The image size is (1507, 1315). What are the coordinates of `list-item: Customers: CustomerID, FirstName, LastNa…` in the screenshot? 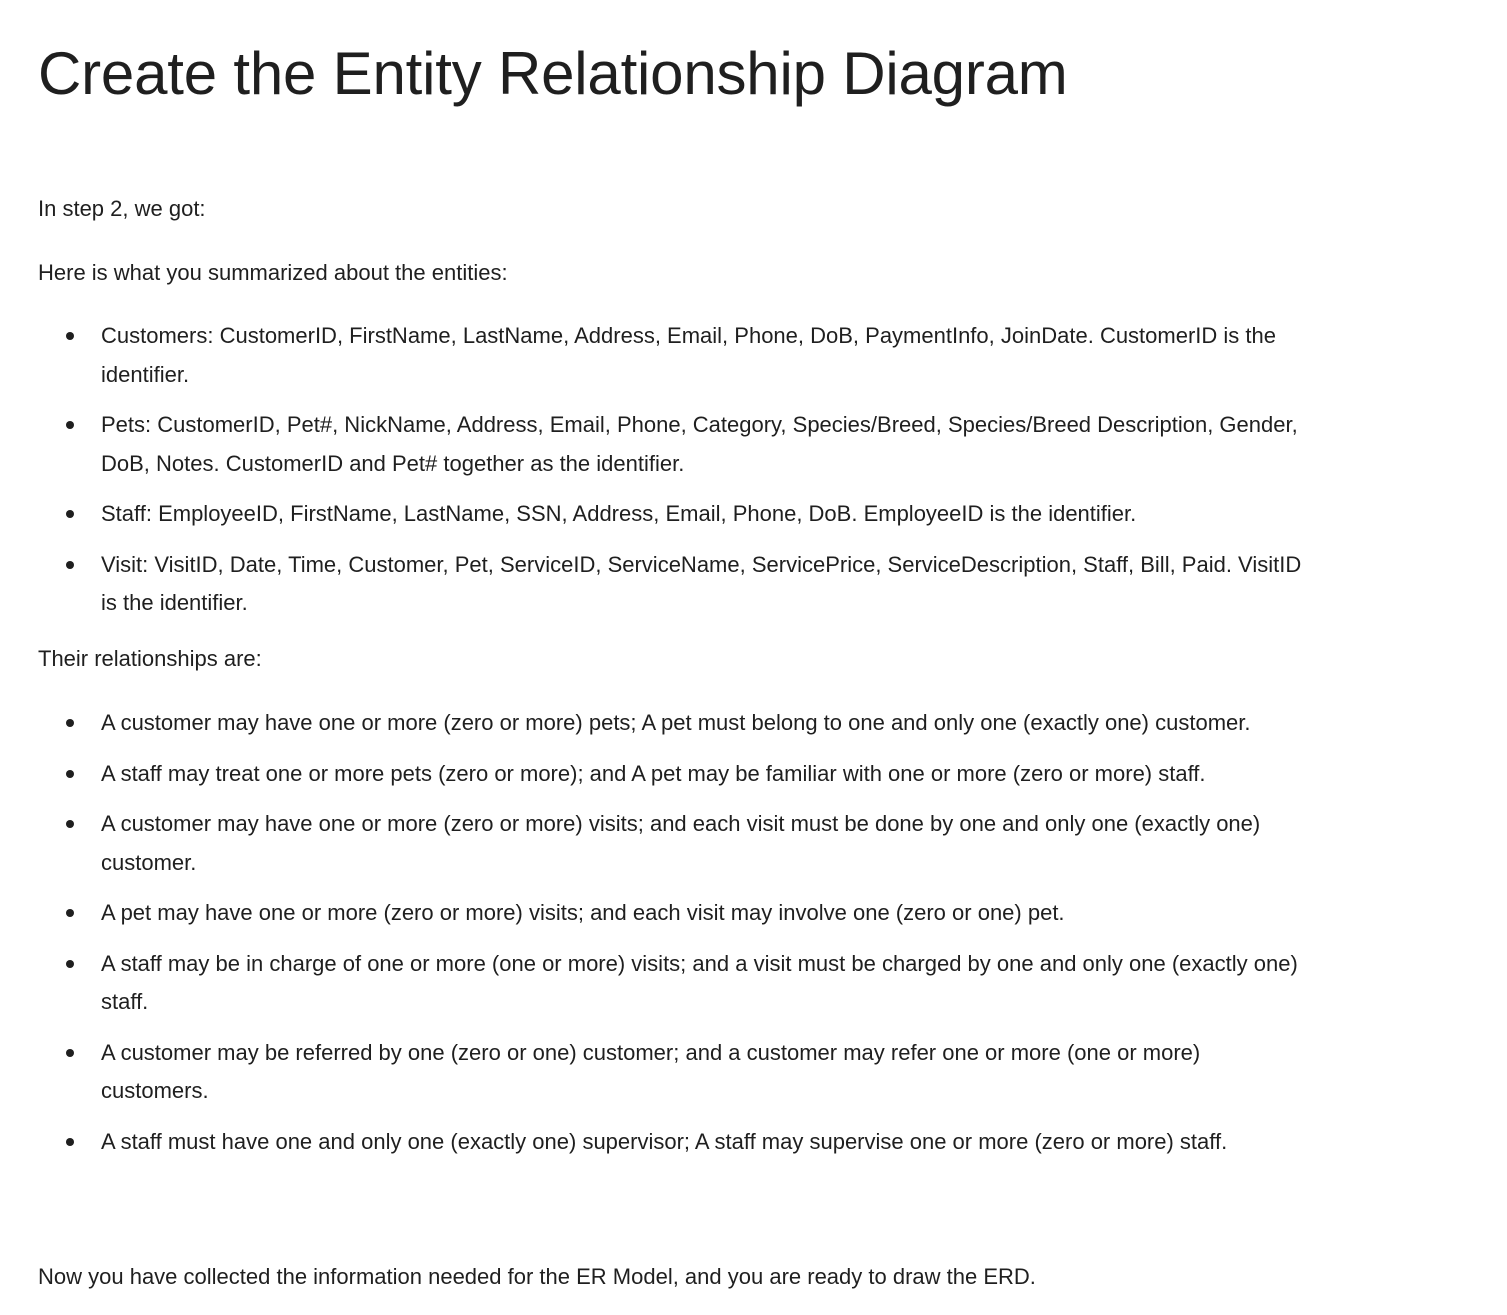 It's located at (673, 355).